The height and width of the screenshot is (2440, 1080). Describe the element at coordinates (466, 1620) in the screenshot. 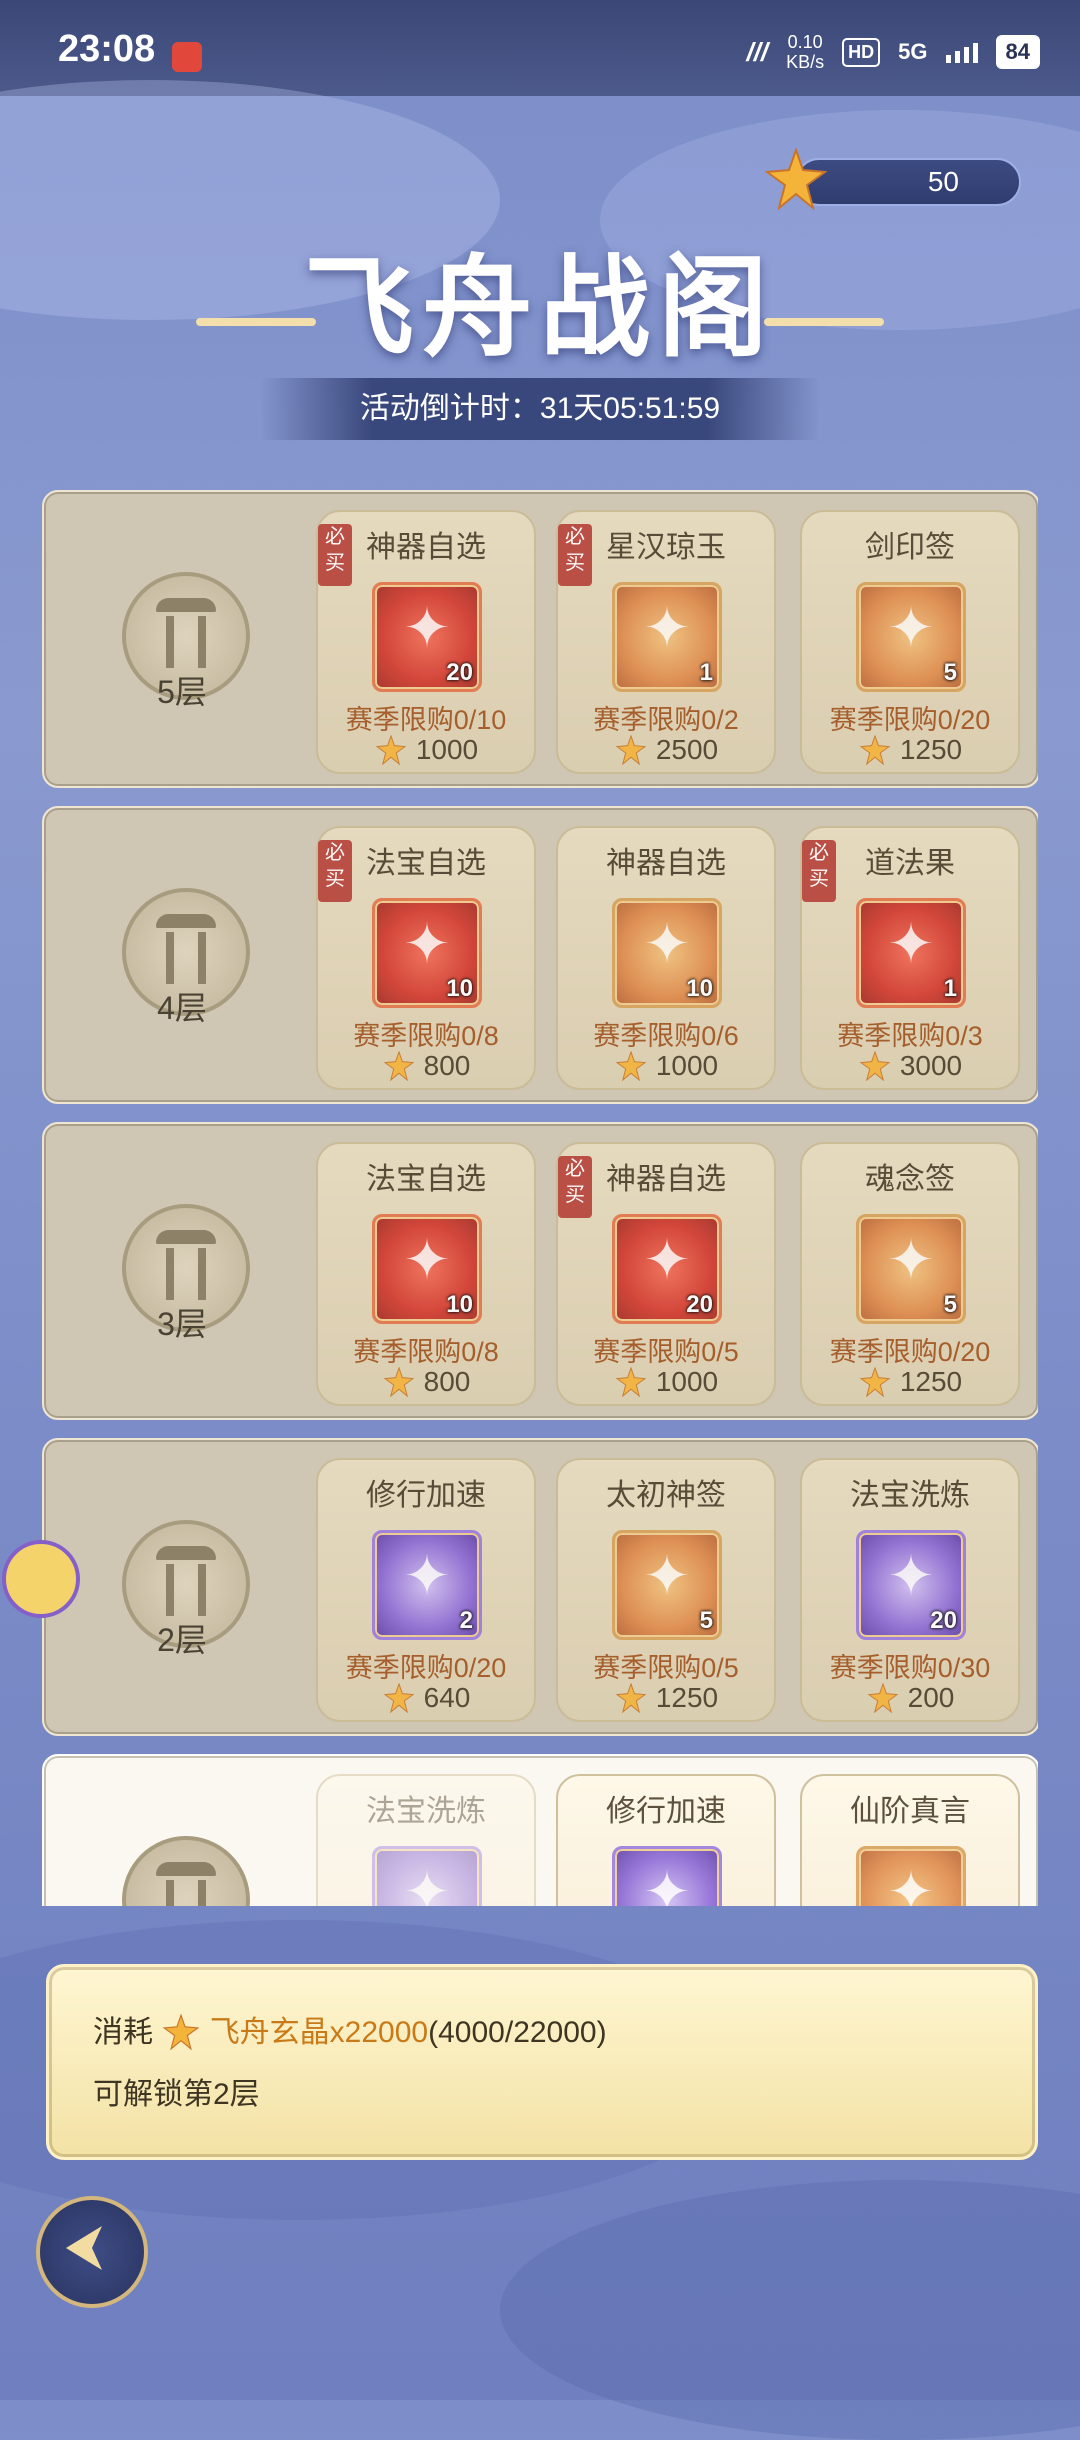

I see `item-count: 2` at that location.